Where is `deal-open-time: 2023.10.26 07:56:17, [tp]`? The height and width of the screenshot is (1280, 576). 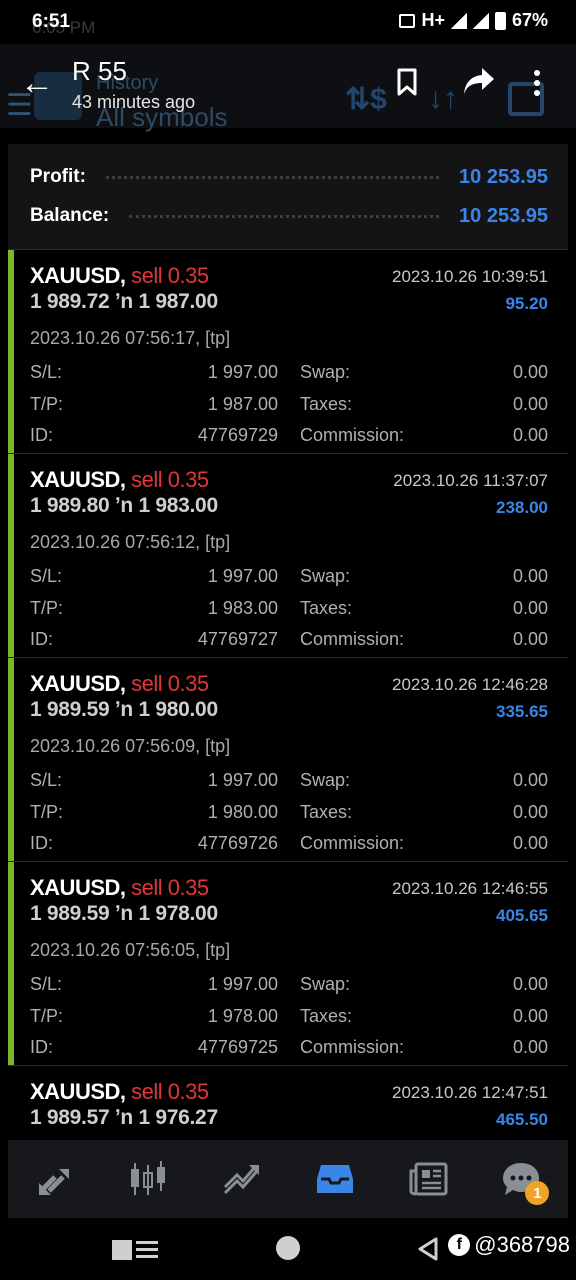
deal-open-time: 2023.10.26 07:56:17, [tp] is located at coordinates (130, 338).